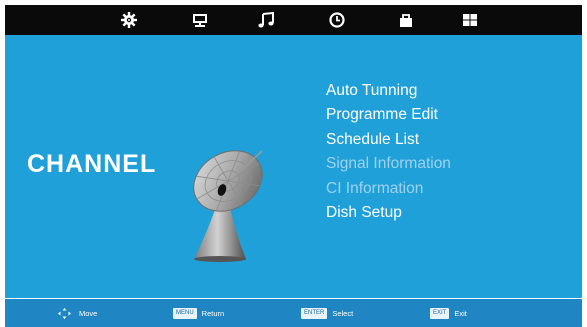 This screenshot has width=587, height=327. I want to click on menu-item-schedule-list: Schedule List, so click(388, 140).